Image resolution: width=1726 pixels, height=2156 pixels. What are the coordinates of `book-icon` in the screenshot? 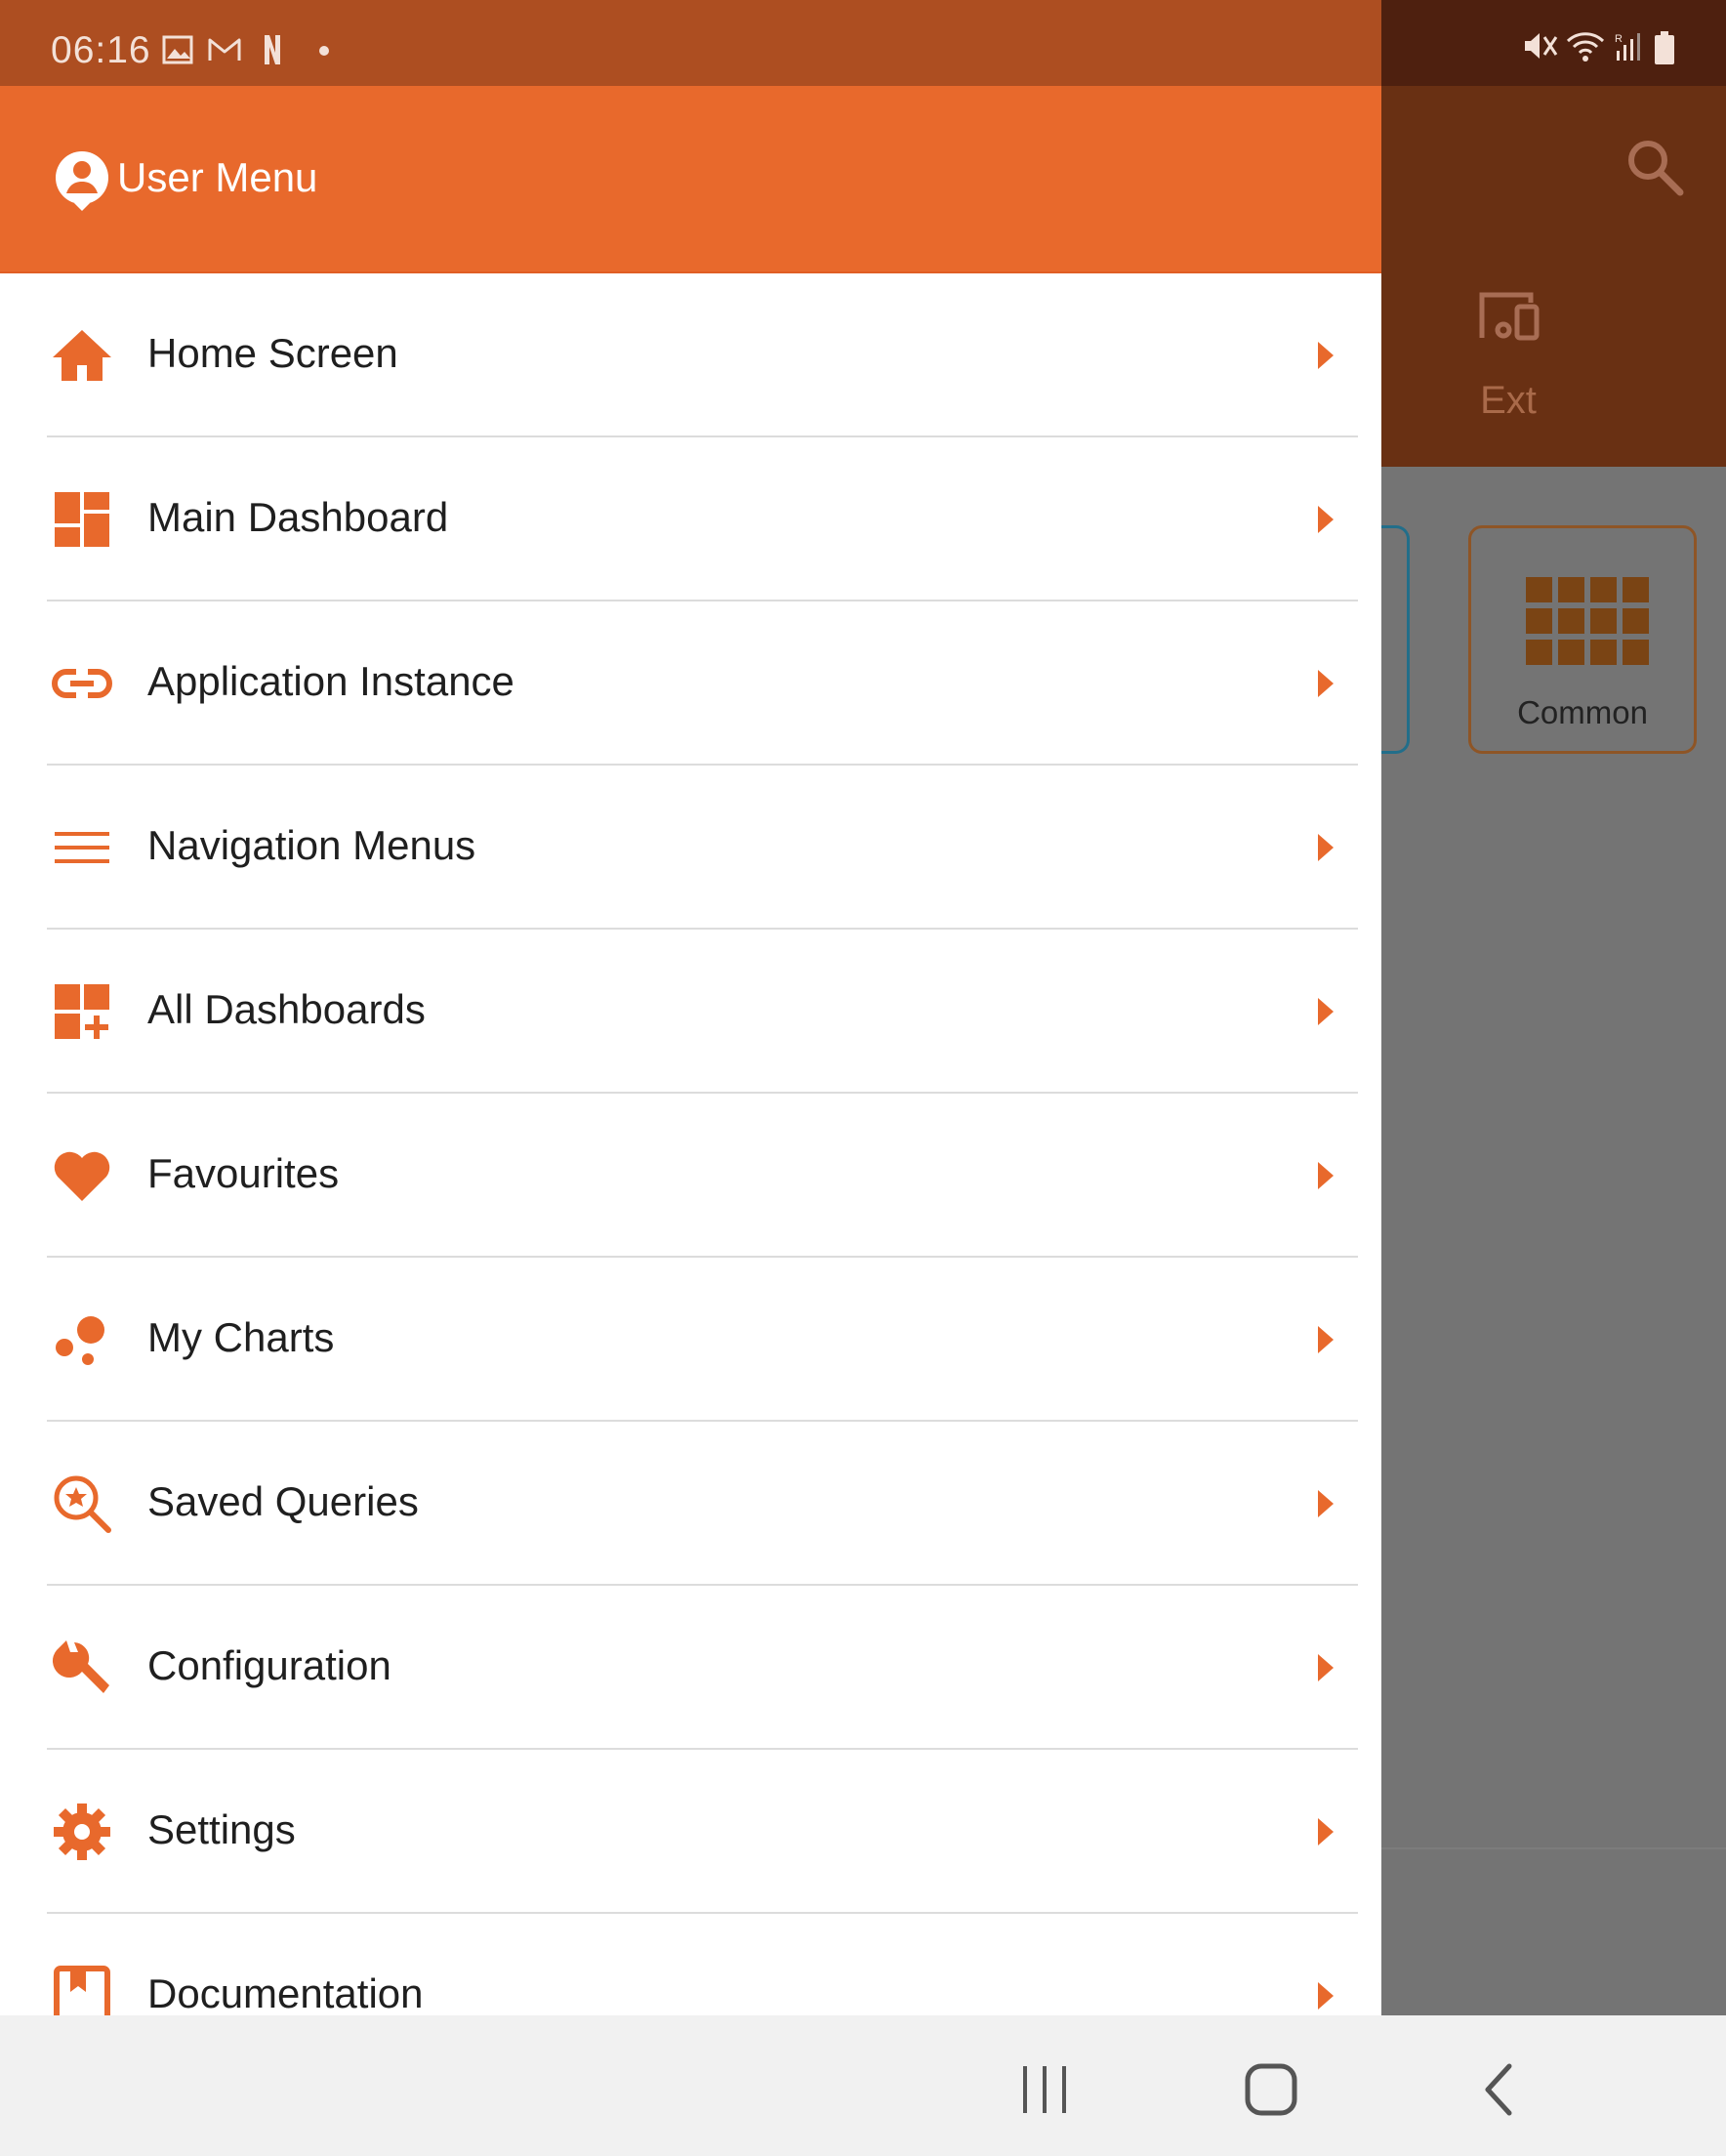 It's located at (82, 1991).